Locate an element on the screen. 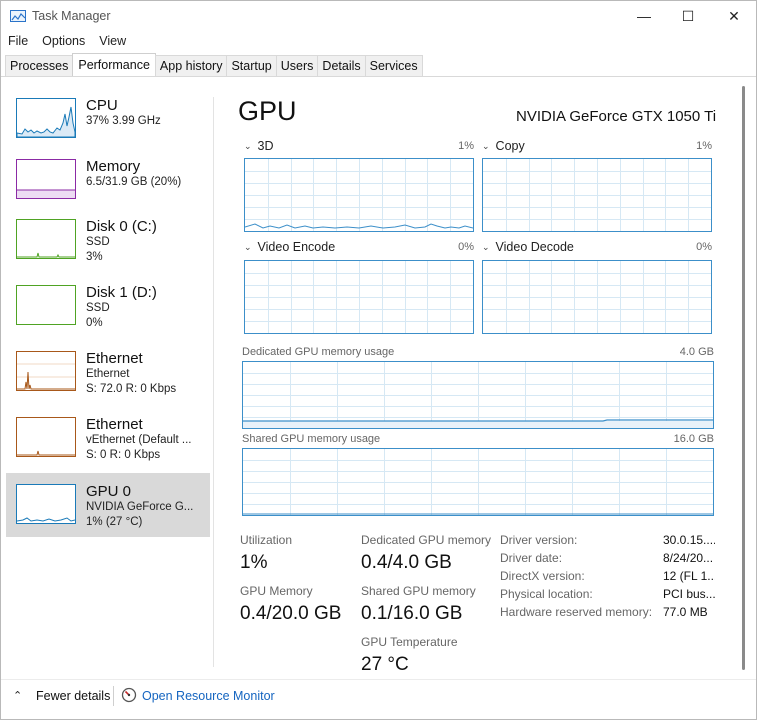  sidebar-item-disk1: Disk 1 (D:) SSD 0% is located at coordinates (108, 306).